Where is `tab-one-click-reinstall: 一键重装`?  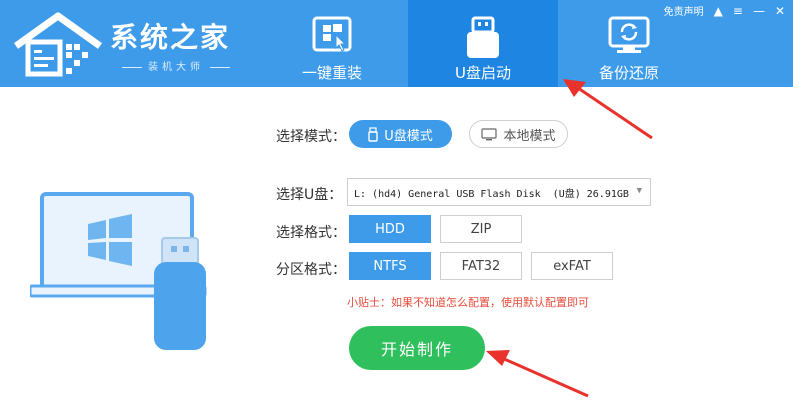
tab-one-click-reinstall: 一键重装 is located at coordinates (332, 43).